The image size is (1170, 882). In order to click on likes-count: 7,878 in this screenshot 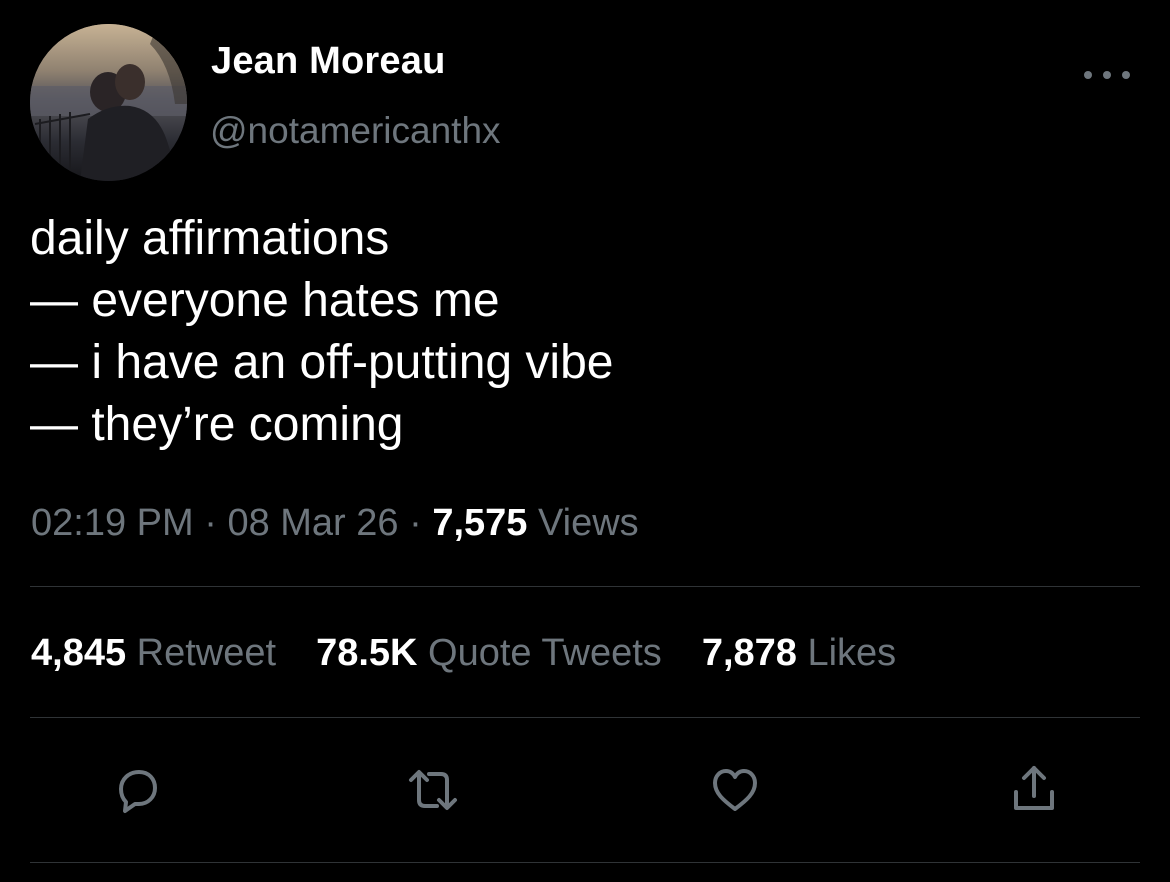, I will do `click(749, 653)`.